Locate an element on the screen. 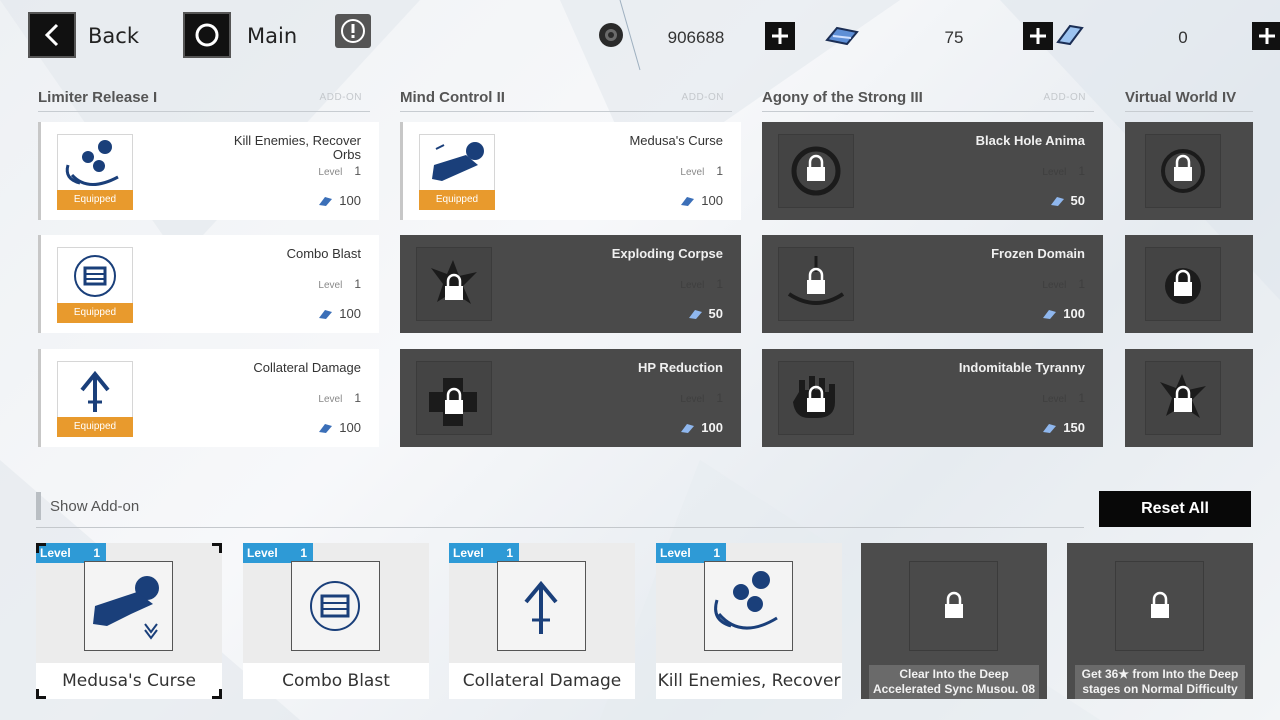 The width and height of the screenshot is (1280, 720). back-button is located at coordinates (52, 35).